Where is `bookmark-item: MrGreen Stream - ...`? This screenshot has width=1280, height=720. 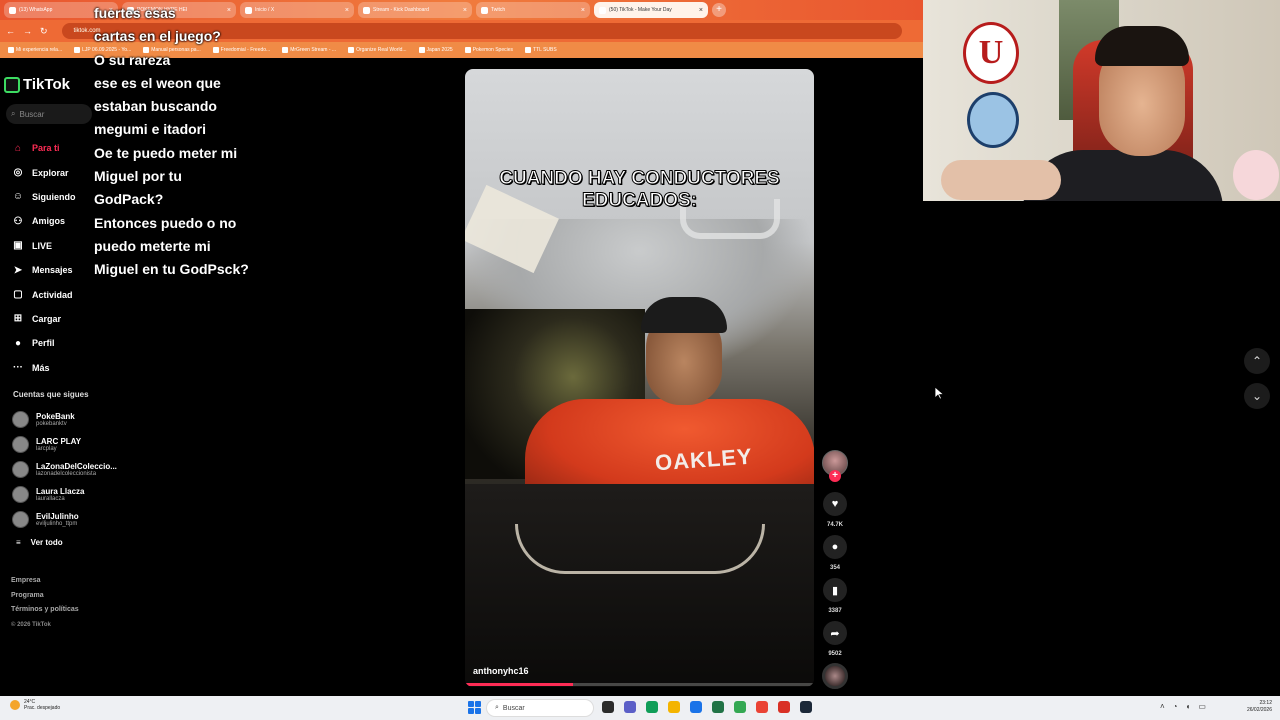 bookmark-item: MrGreen Stream - ... is located at coordinates (309, 50).